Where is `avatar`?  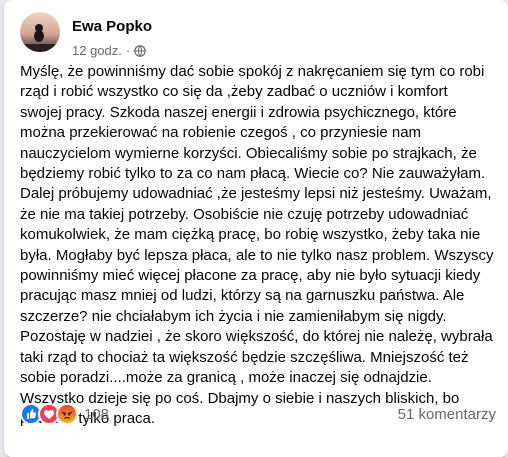 avatar is located at coordinates (40, 32).